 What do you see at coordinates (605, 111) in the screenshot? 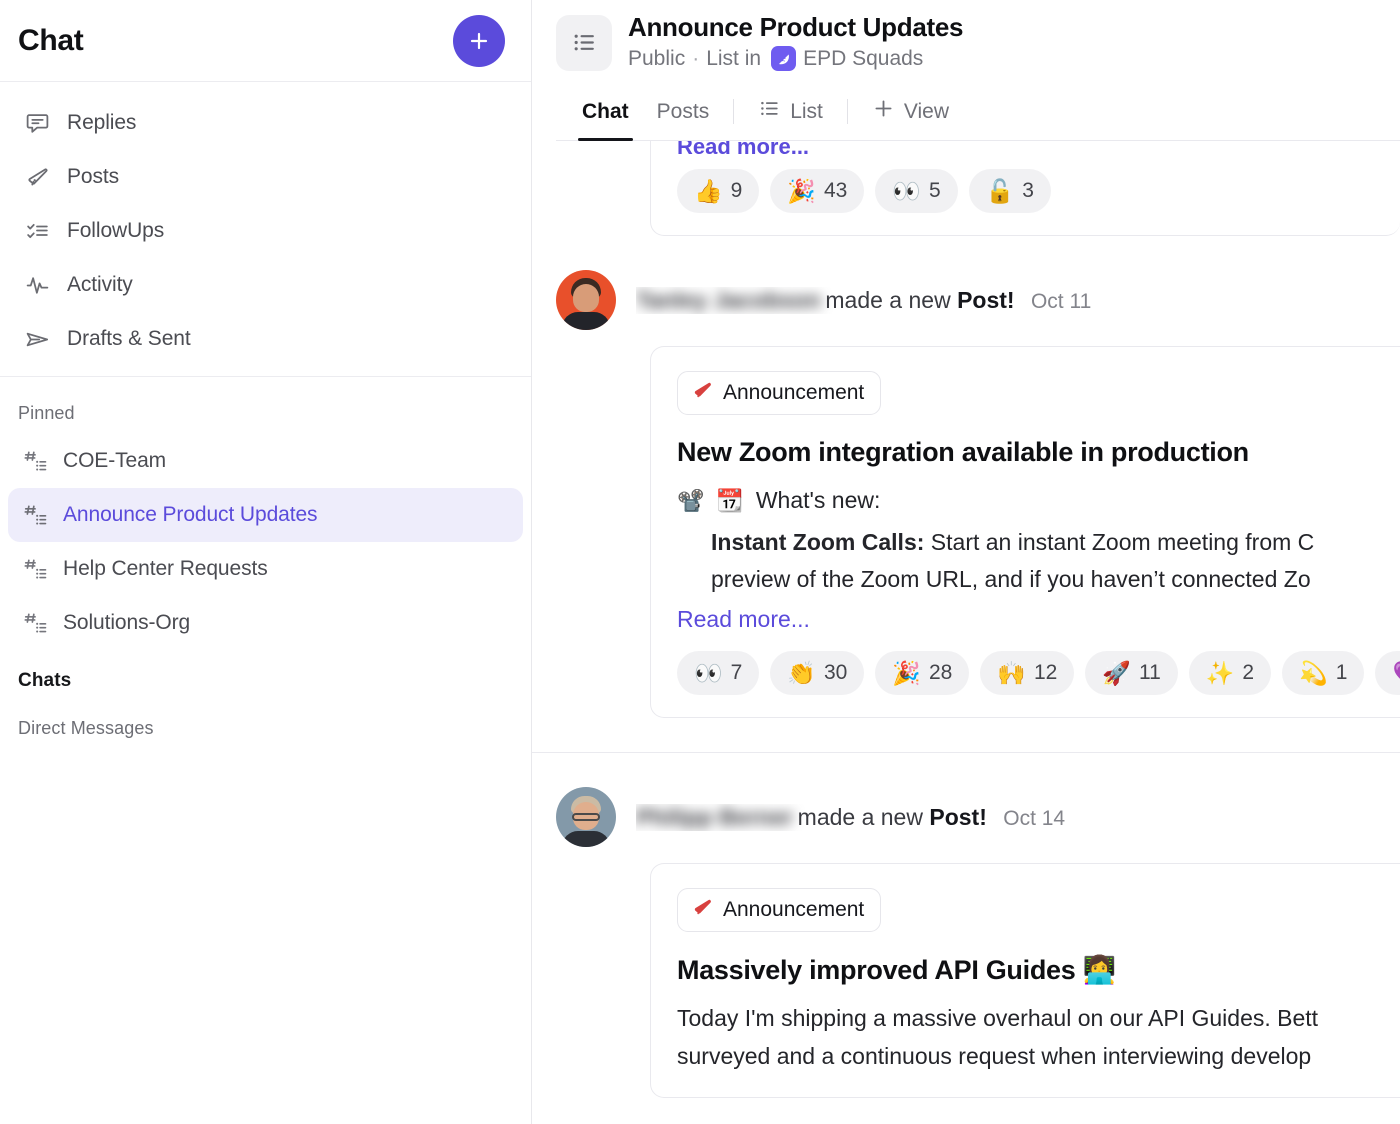
I see `tab-label: Chat` at bounding box center [605, 111].